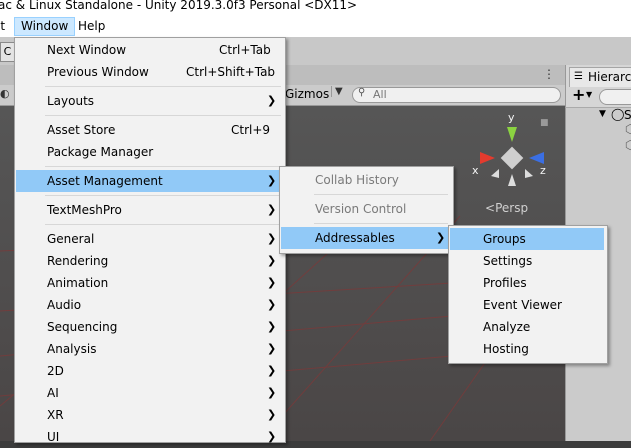 This screenshot has width=631, height=448. I want to click on search-placeholder: All, so click(380, 94).